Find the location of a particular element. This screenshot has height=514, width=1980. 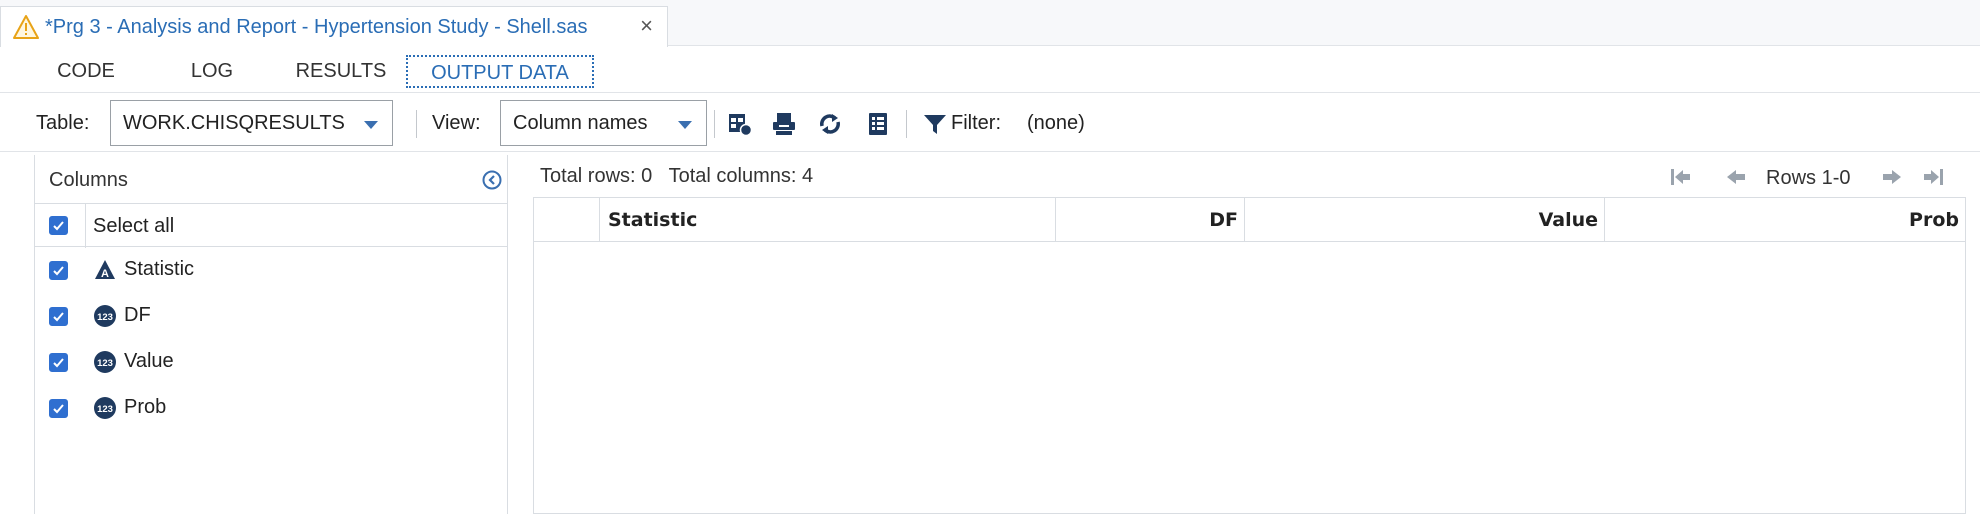

table-select: WORK.CHISQRESULTS is located at coordinates (251, 123).